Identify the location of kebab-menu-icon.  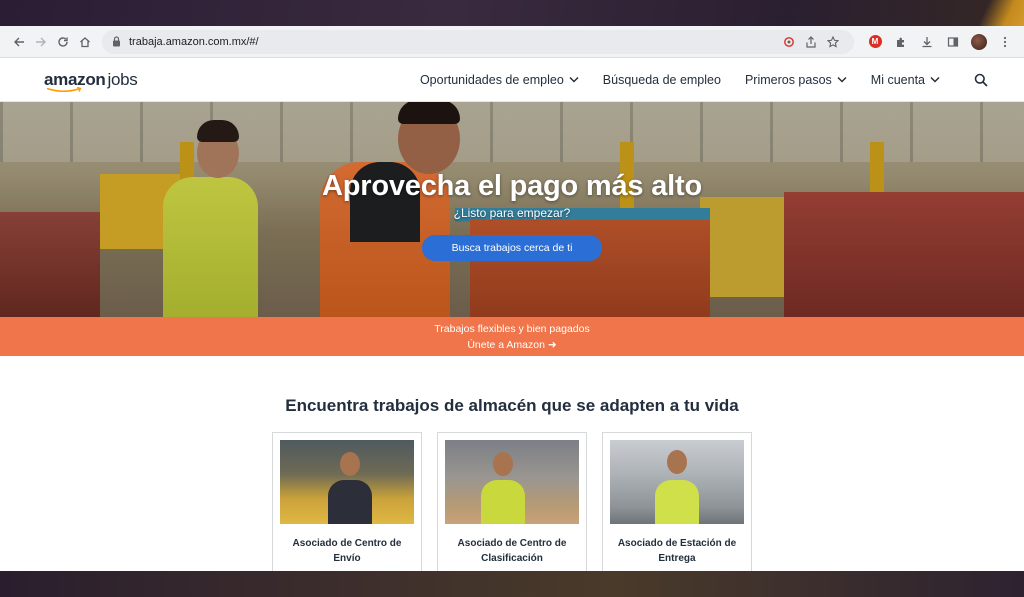
(1005, 42).